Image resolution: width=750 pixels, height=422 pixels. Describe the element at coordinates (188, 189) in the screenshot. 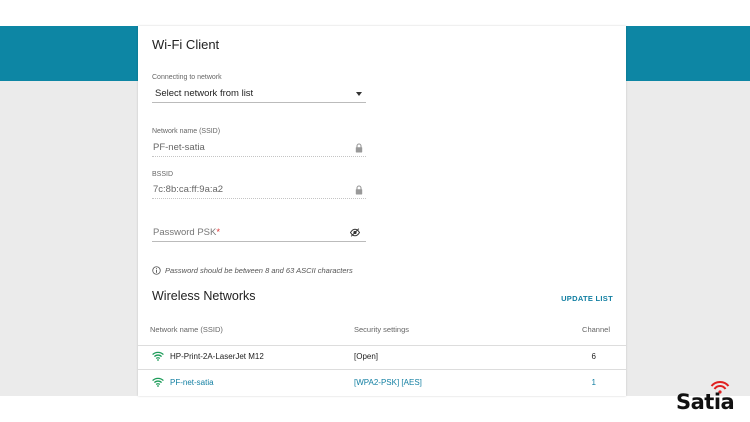

I see `bssid-value: 7c:8b:ca:ff:9a:a2` at that location.